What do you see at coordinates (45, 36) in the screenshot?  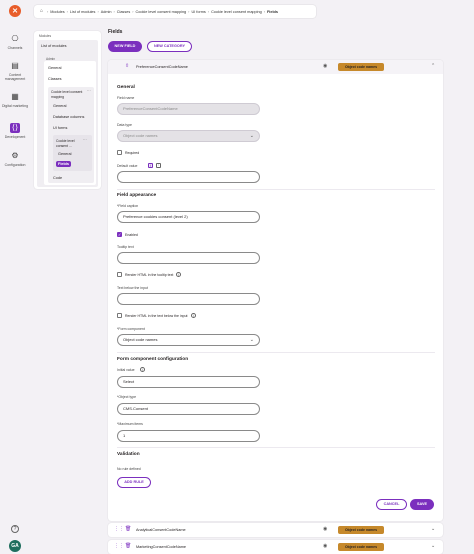 I see `tree-section-label: Modules` at bounding box center [45, 36].